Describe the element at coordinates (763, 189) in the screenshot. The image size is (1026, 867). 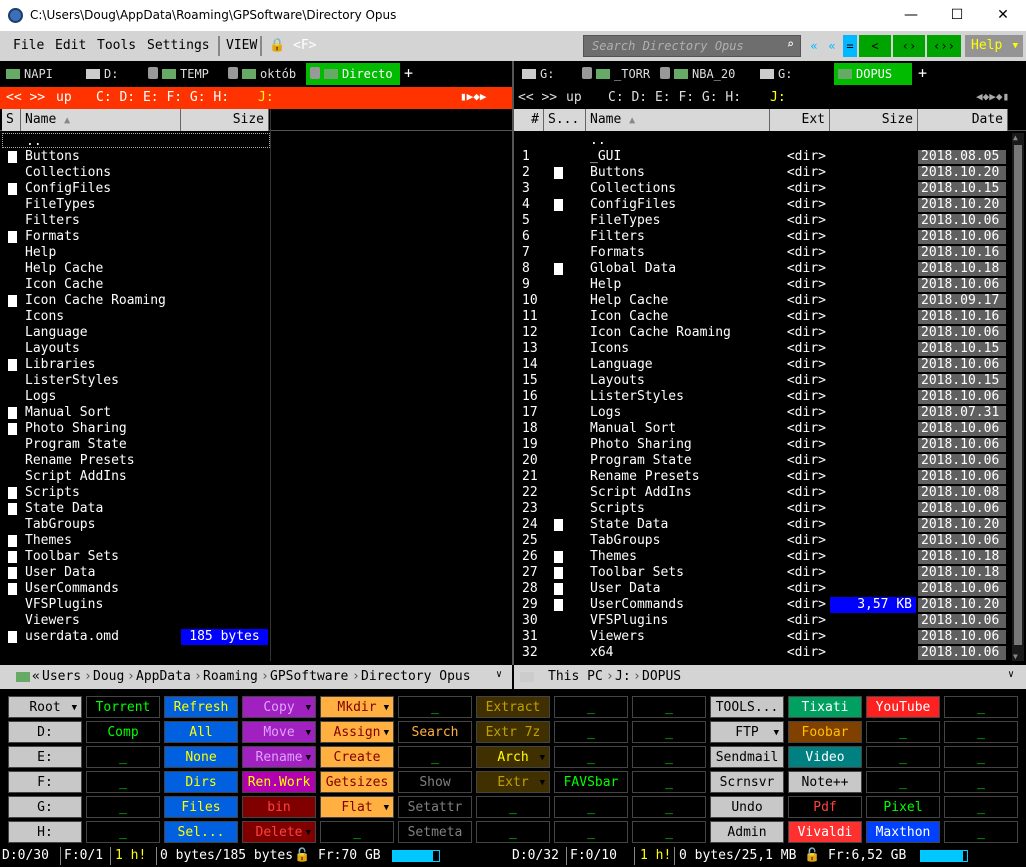
I see `file-row: 3 Collections <dir> 2018.10.15` at that location.